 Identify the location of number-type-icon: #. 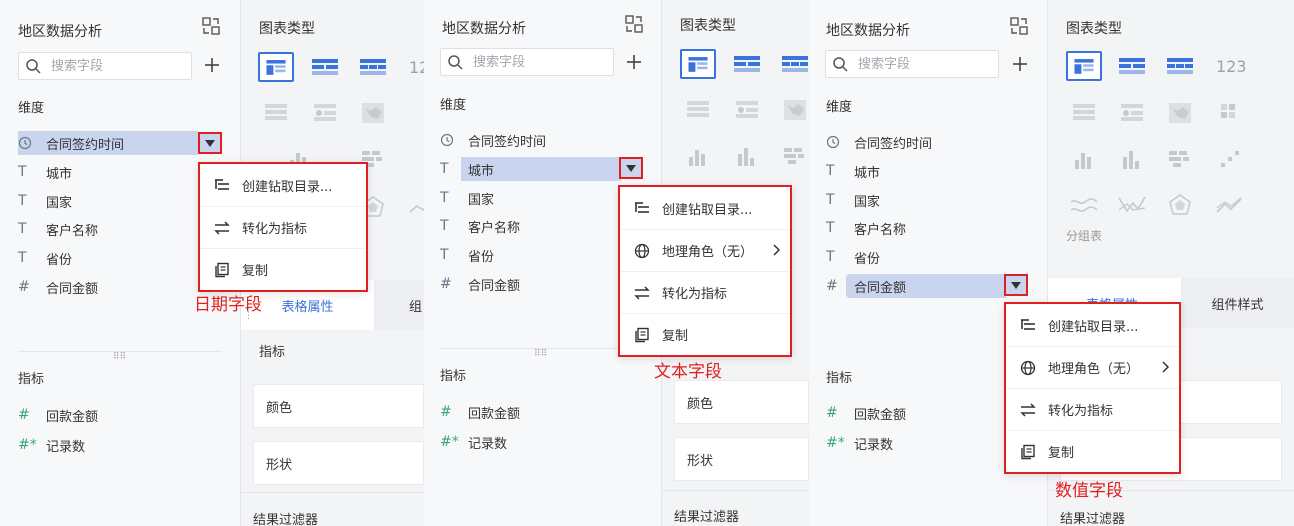
(24, 287).